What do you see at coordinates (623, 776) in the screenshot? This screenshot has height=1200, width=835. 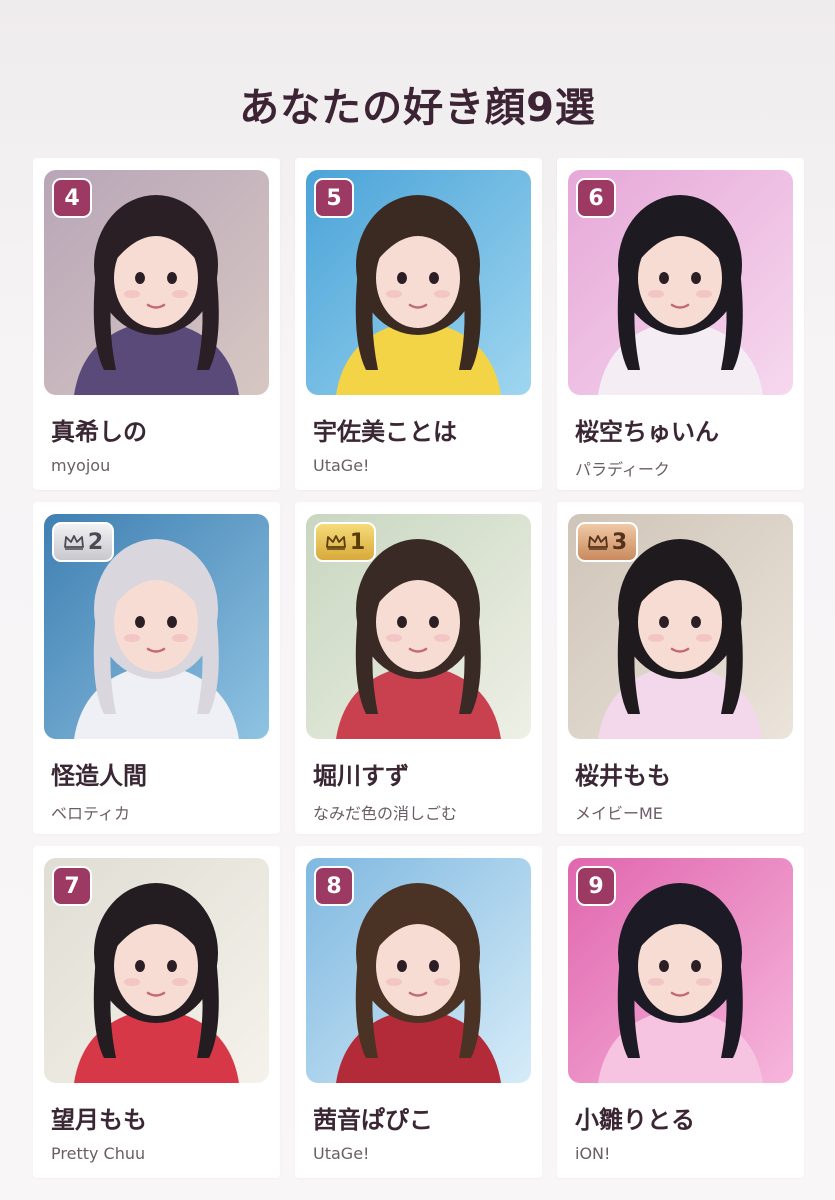 I see `member-name: 桜井もも` at bounding box center [623, 776].